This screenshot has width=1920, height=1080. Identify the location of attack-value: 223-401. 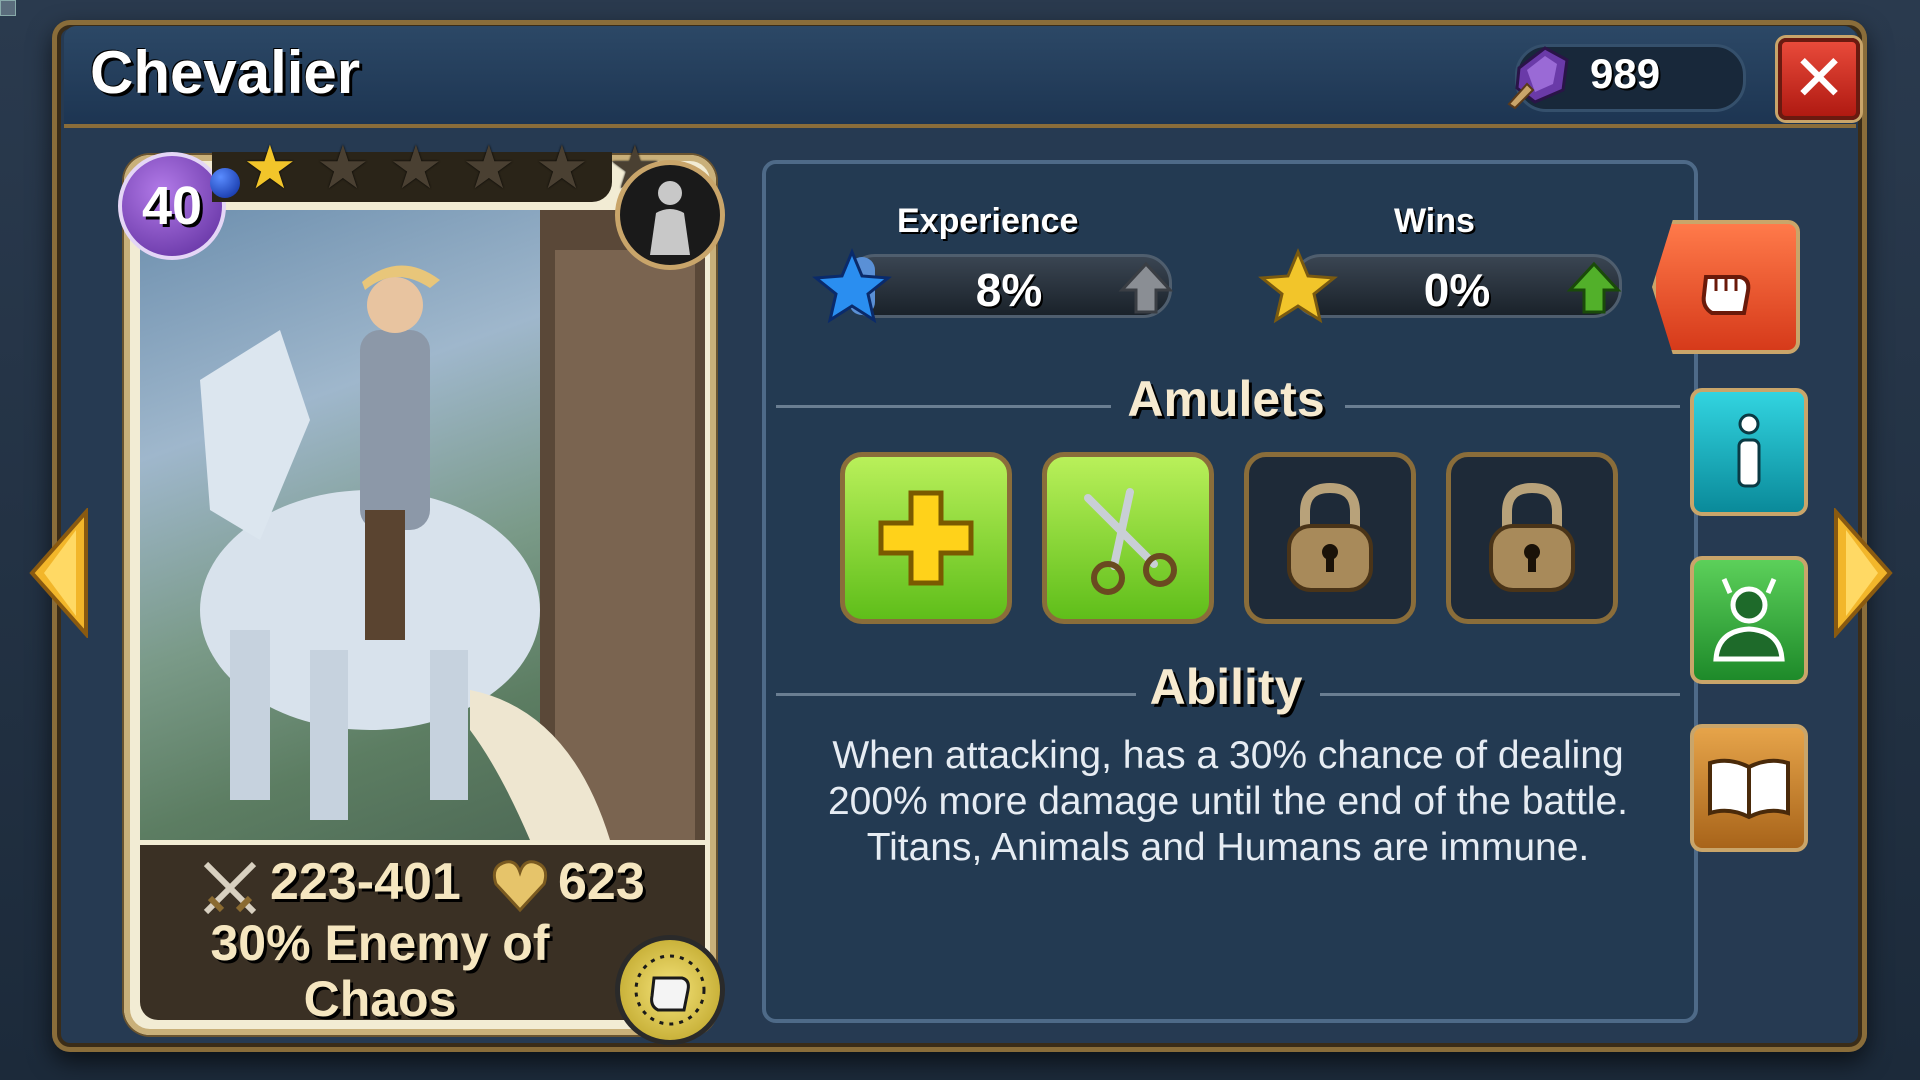
(365, 882).